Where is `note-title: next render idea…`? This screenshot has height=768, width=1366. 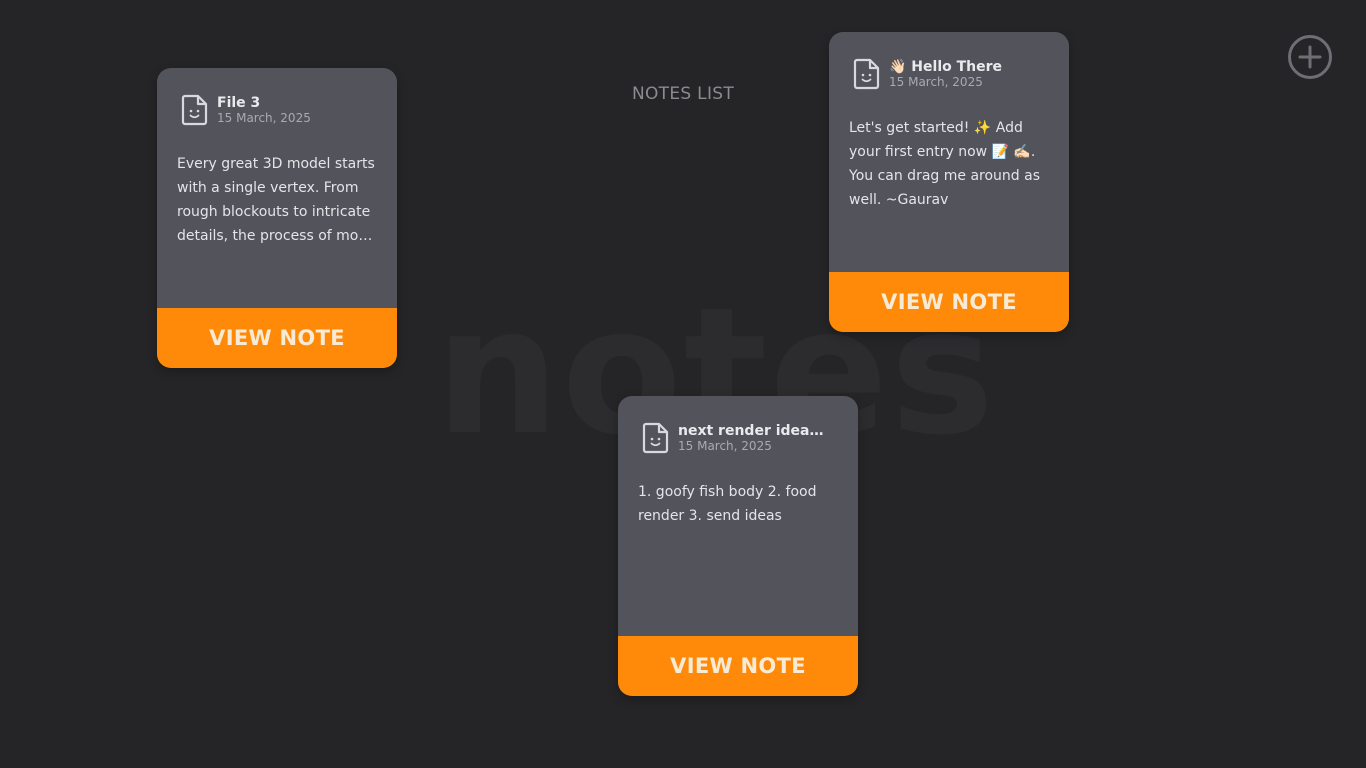 note-title: next render idea… is located at coordinates (751, 431).